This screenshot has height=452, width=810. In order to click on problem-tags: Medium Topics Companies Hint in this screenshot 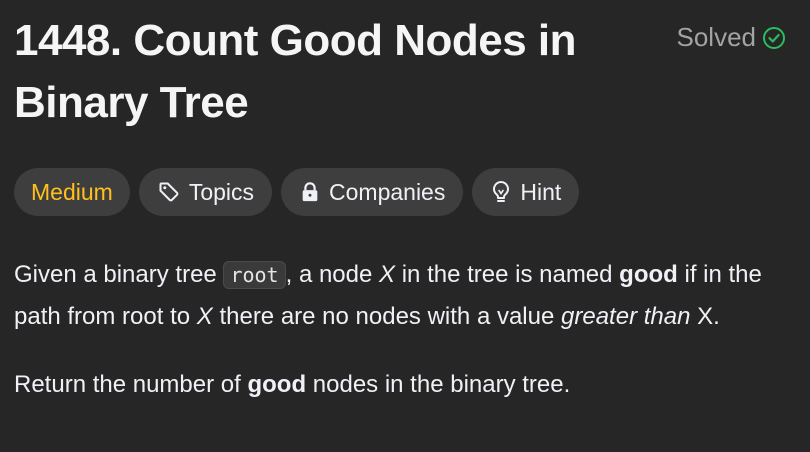, I will do `click(405, 192)`.